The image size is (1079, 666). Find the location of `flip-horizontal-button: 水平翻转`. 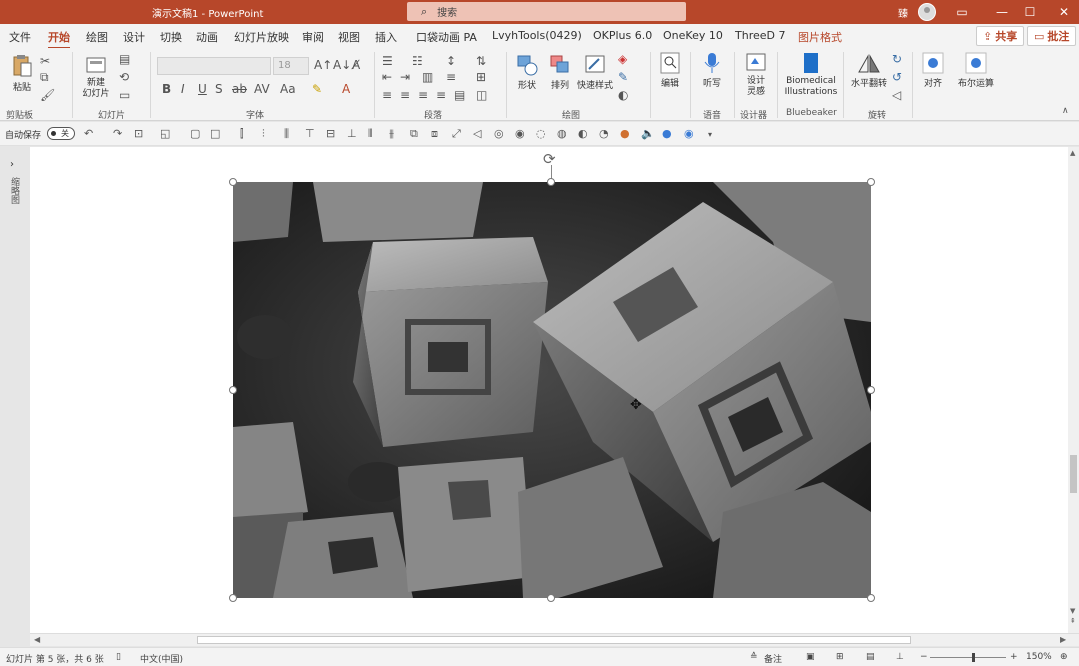

flip-horizontal-button: 水平翻转 is located at coordinates (869, 71).